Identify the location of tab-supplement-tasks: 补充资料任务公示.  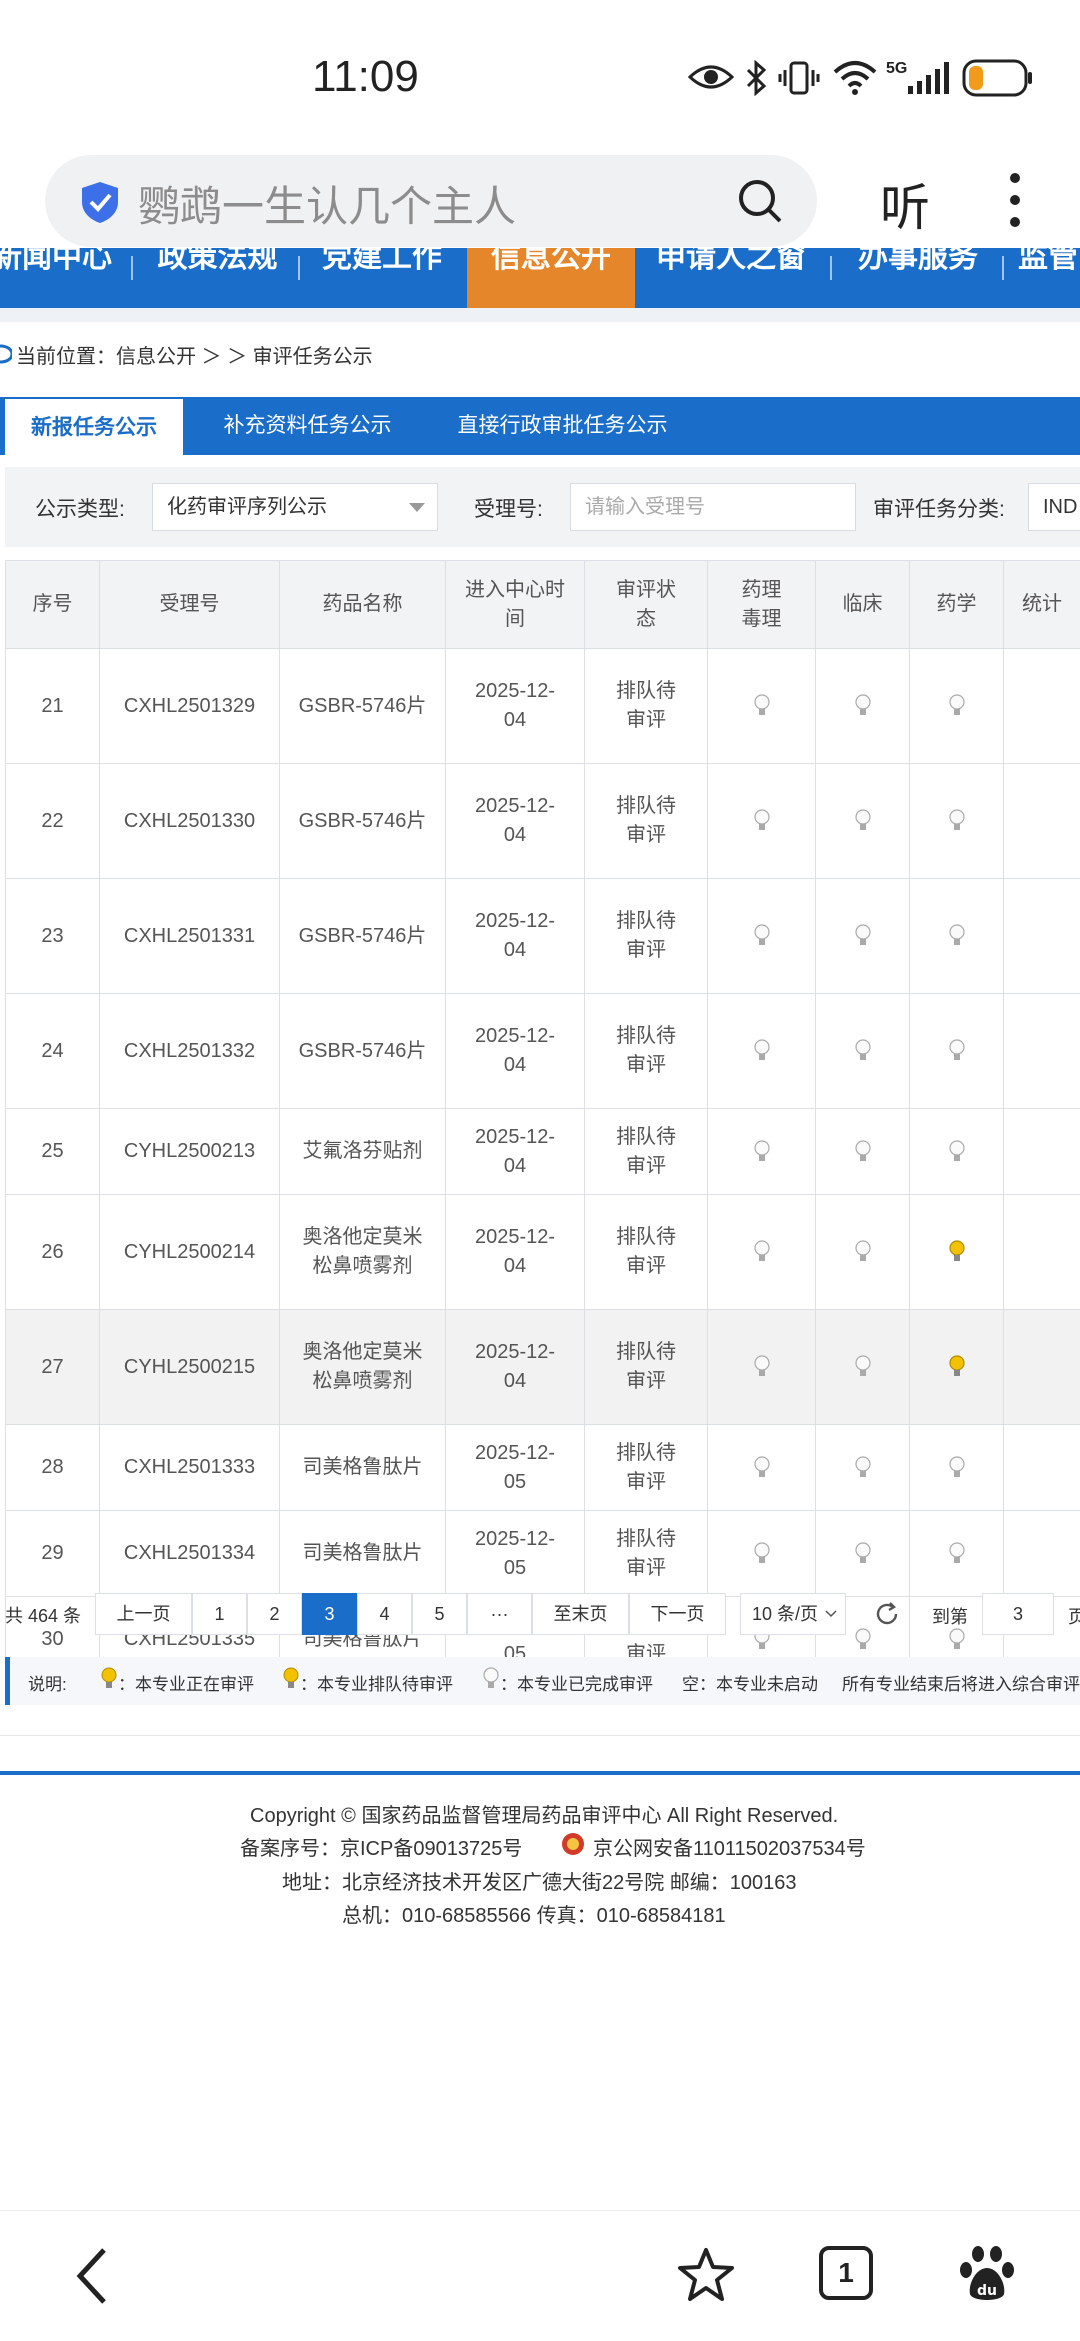
(307, 426).